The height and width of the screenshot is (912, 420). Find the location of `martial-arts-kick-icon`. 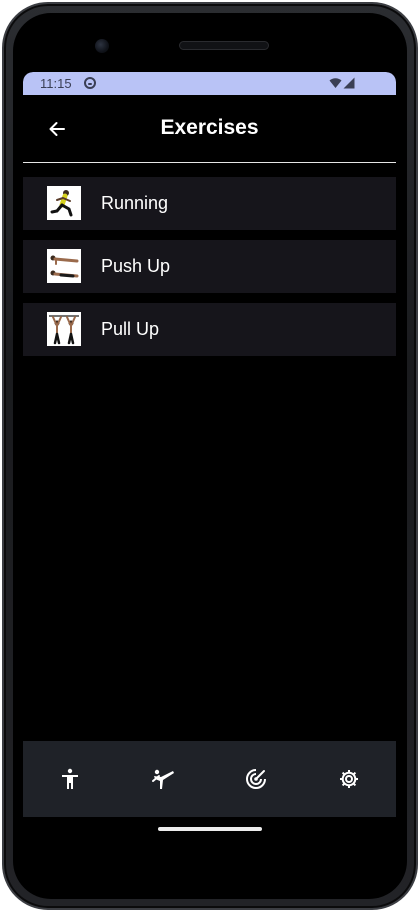

martial-arts-kick-icon is located at coordinates (162, 779).